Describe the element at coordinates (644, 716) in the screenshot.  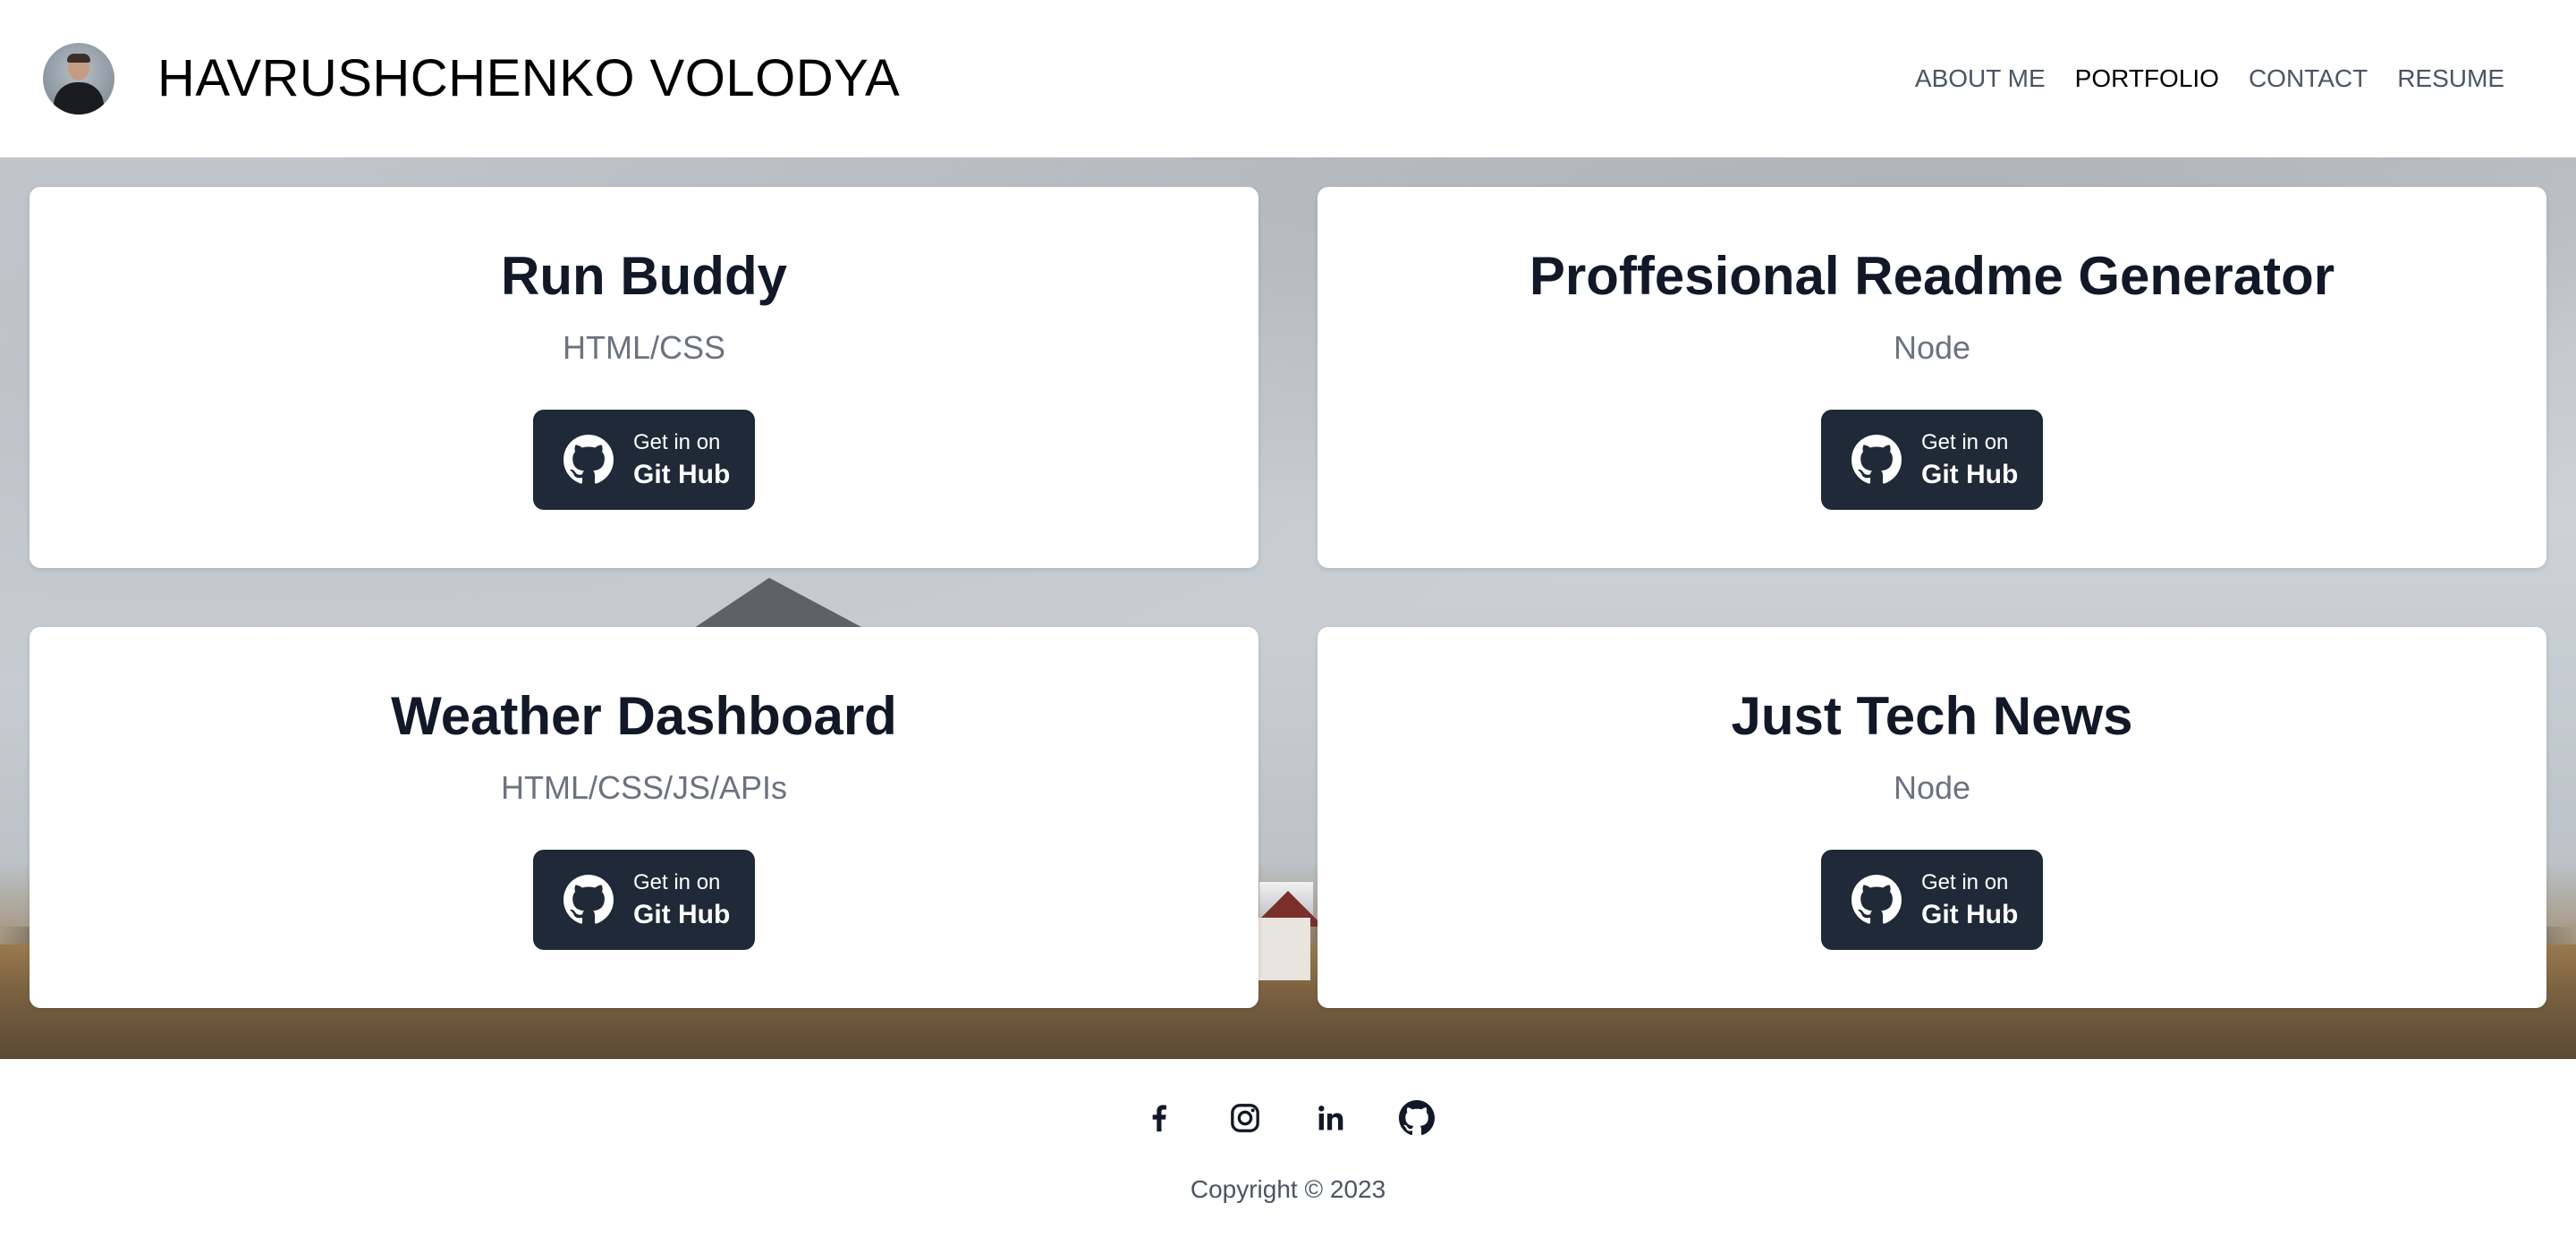
I see `project-title: Weather Dashboard` at that location.